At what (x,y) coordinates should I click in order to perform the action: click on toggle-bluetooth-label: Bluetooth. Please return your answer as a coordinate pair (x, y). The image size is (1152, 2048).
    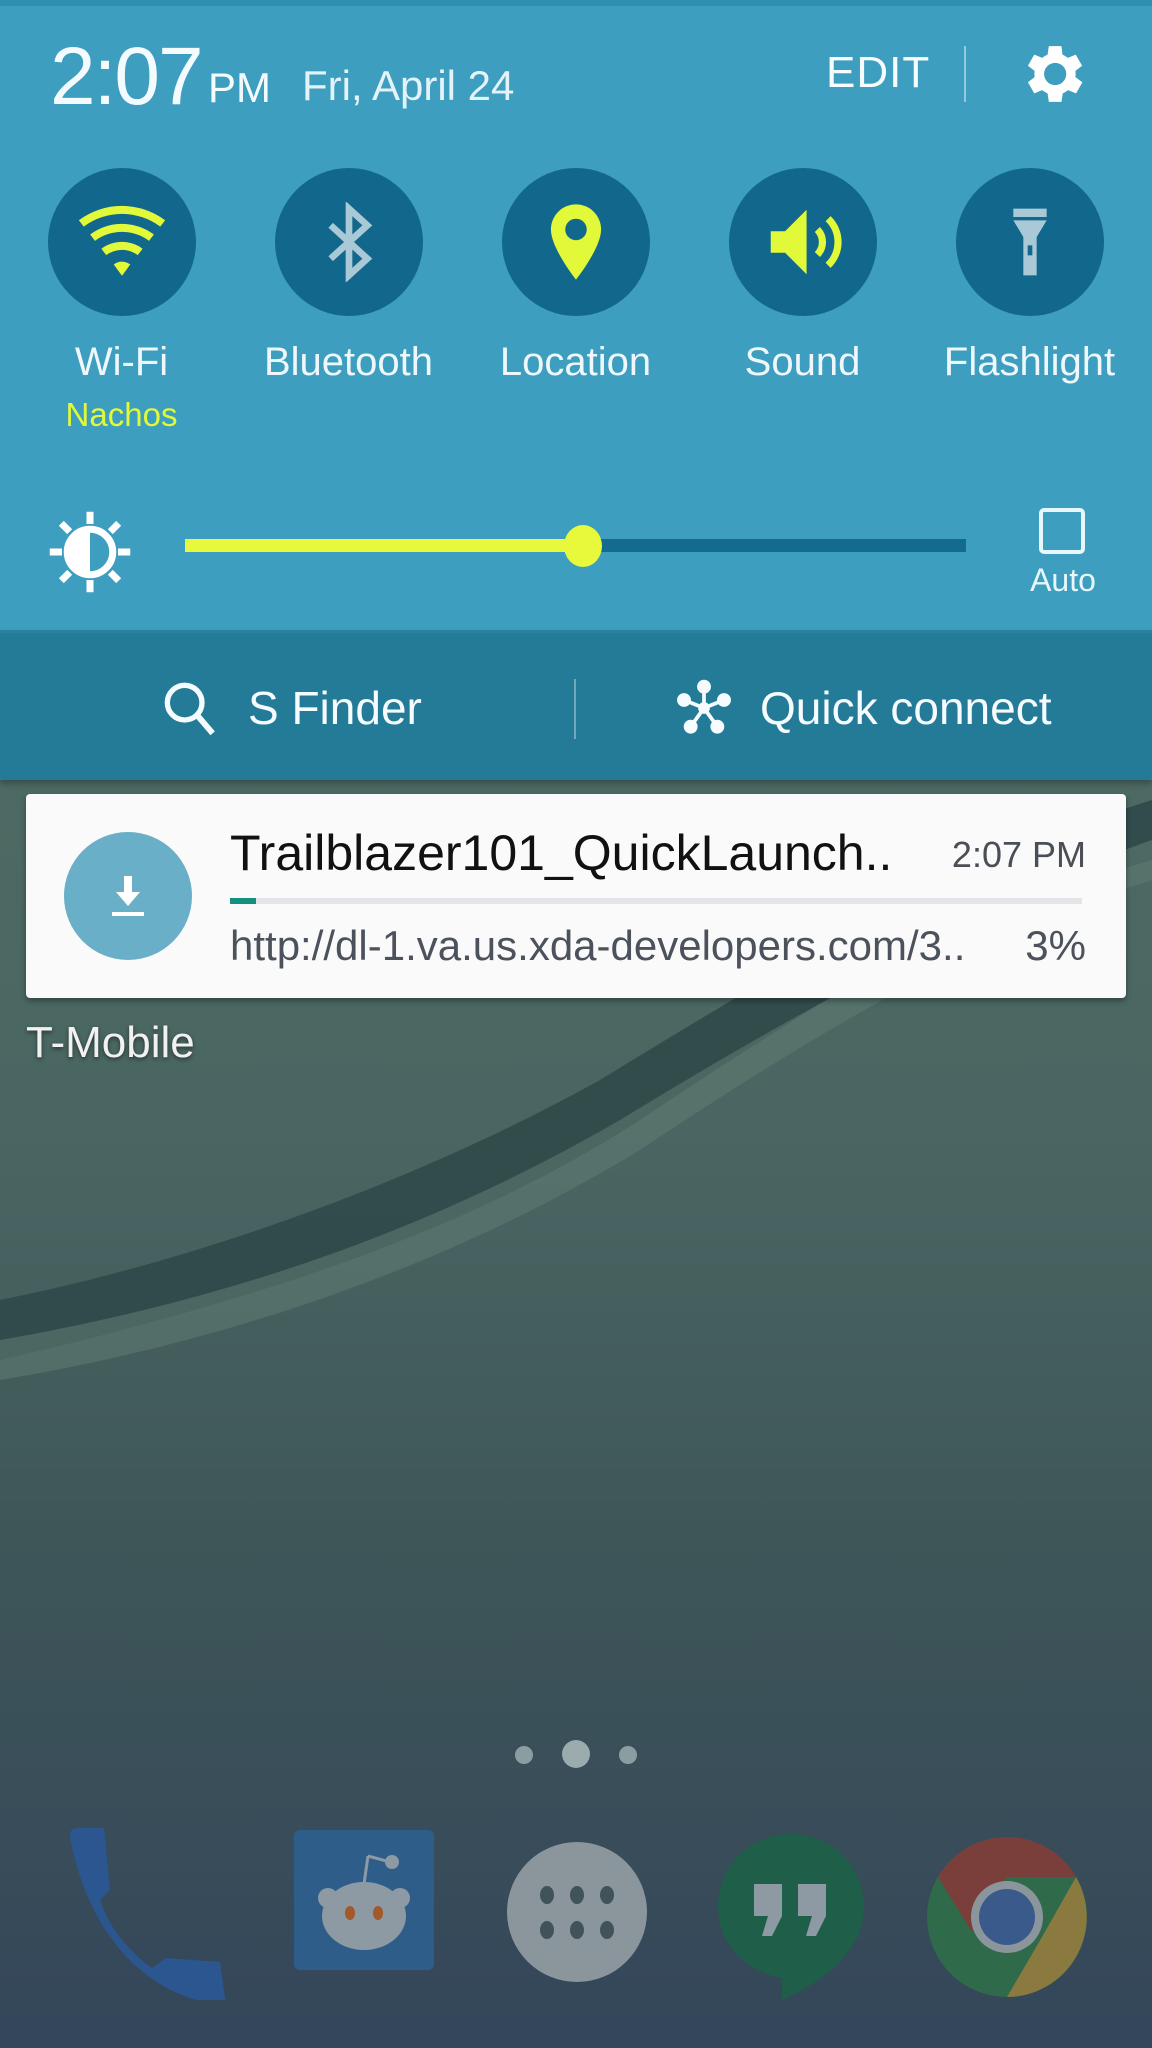
    Looking at the image, I should click on (348, 362).